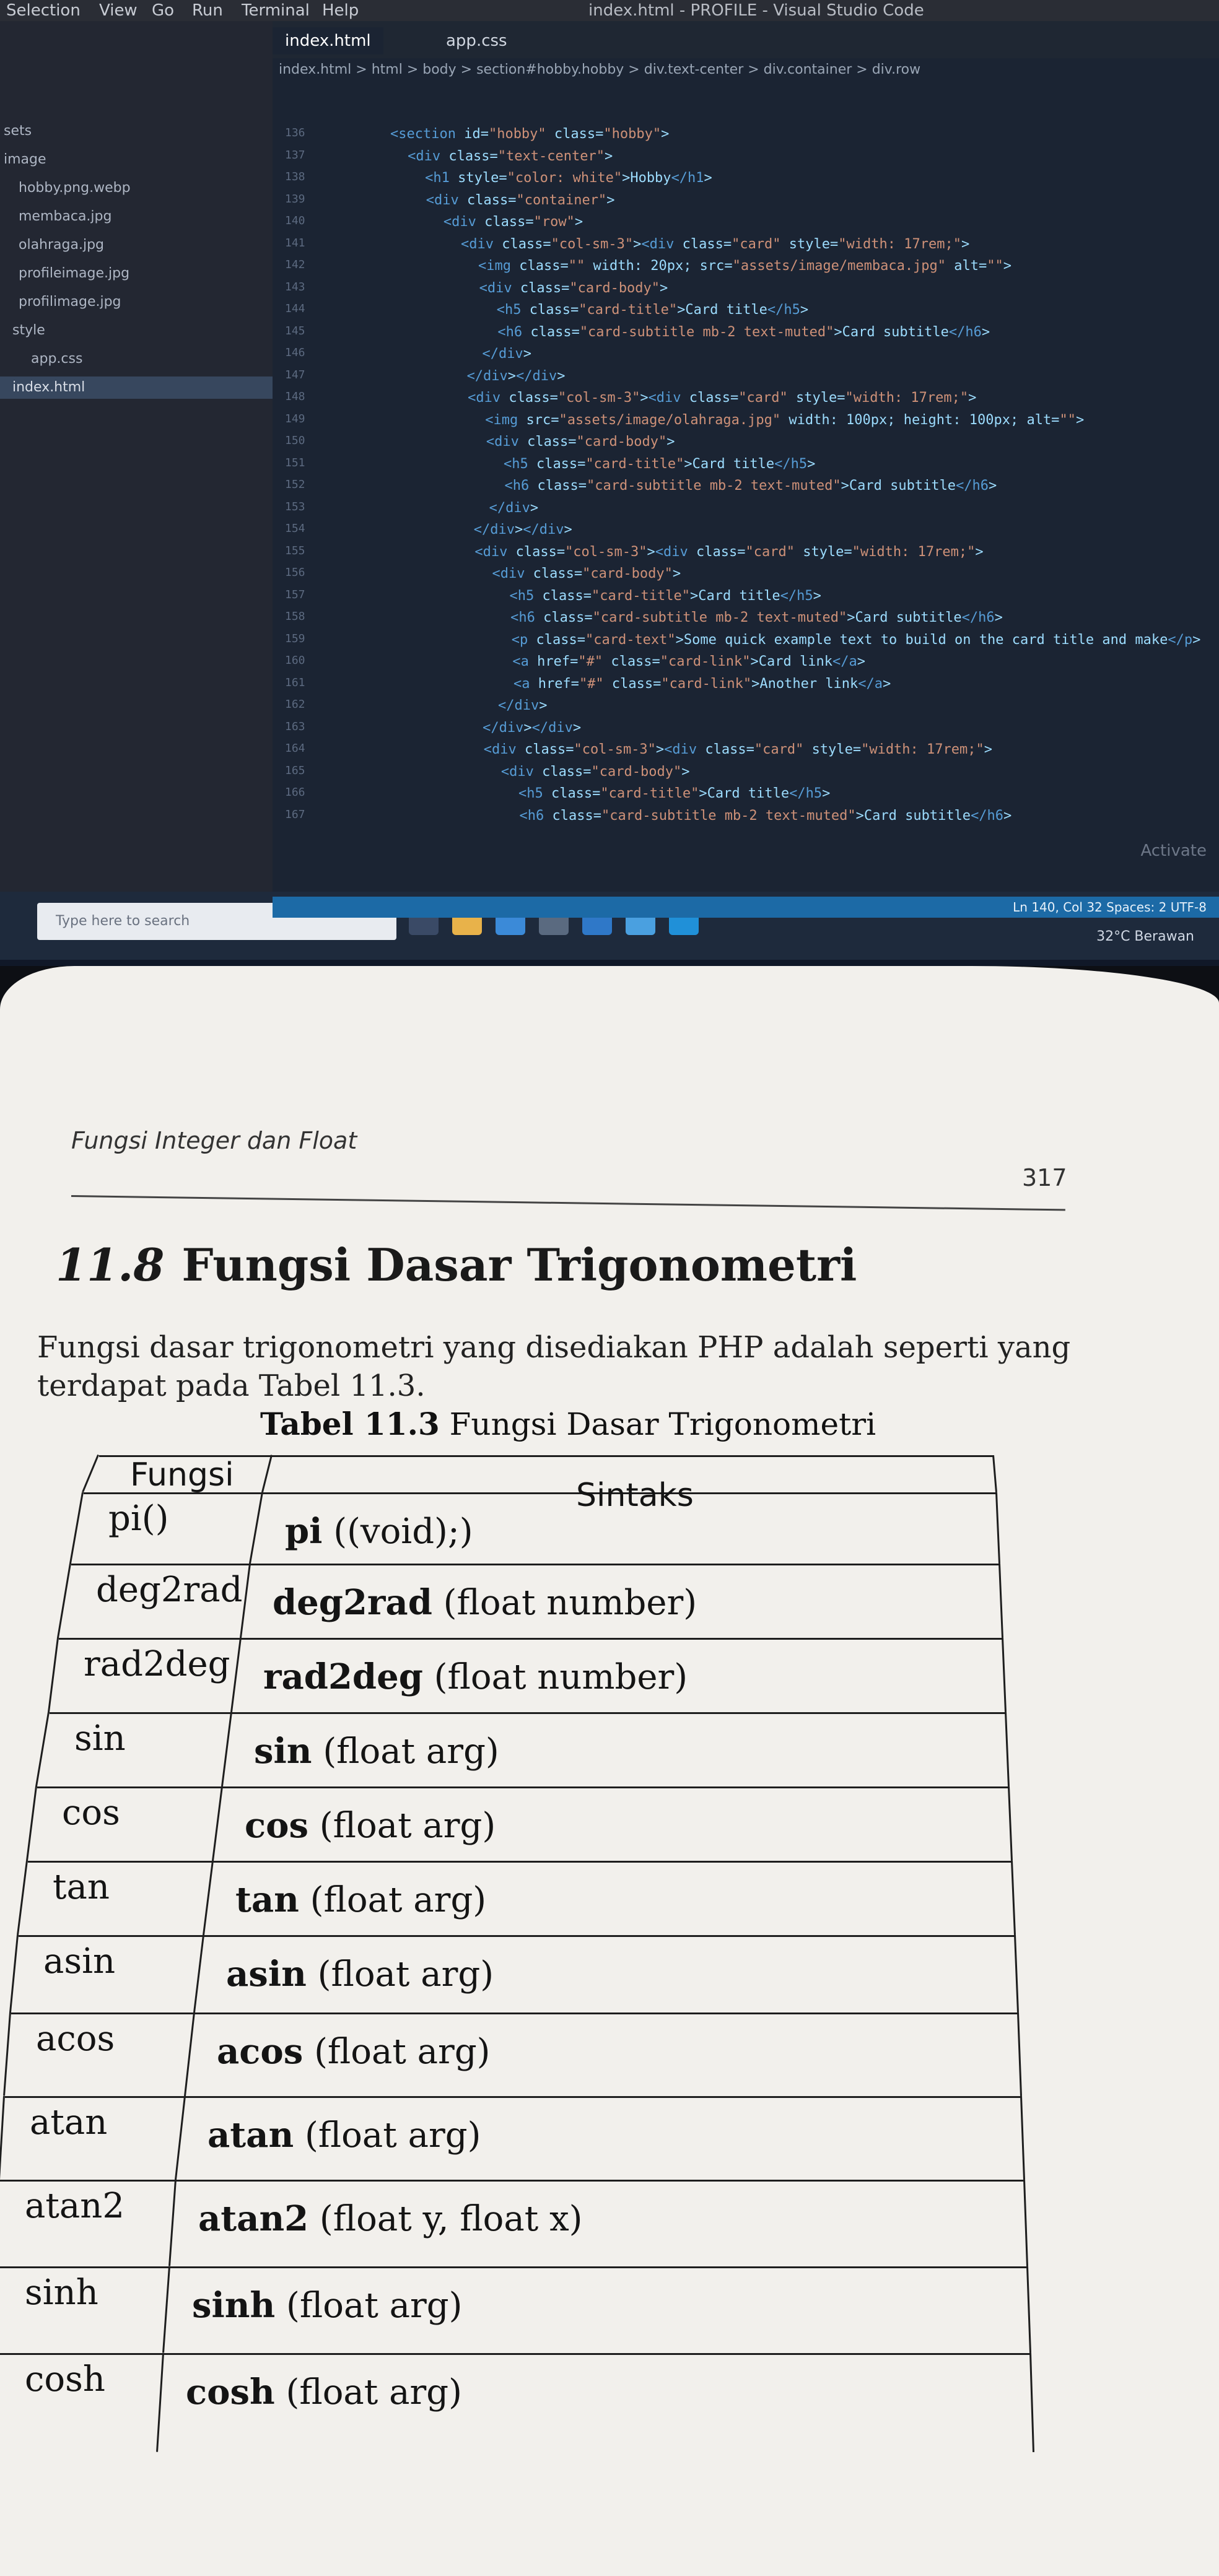 The height and width of the screenshot is (2576, 1219). Describe the element at coordinates (28, 331) in the screenshot. I see `explorer-folder: style` at that location.